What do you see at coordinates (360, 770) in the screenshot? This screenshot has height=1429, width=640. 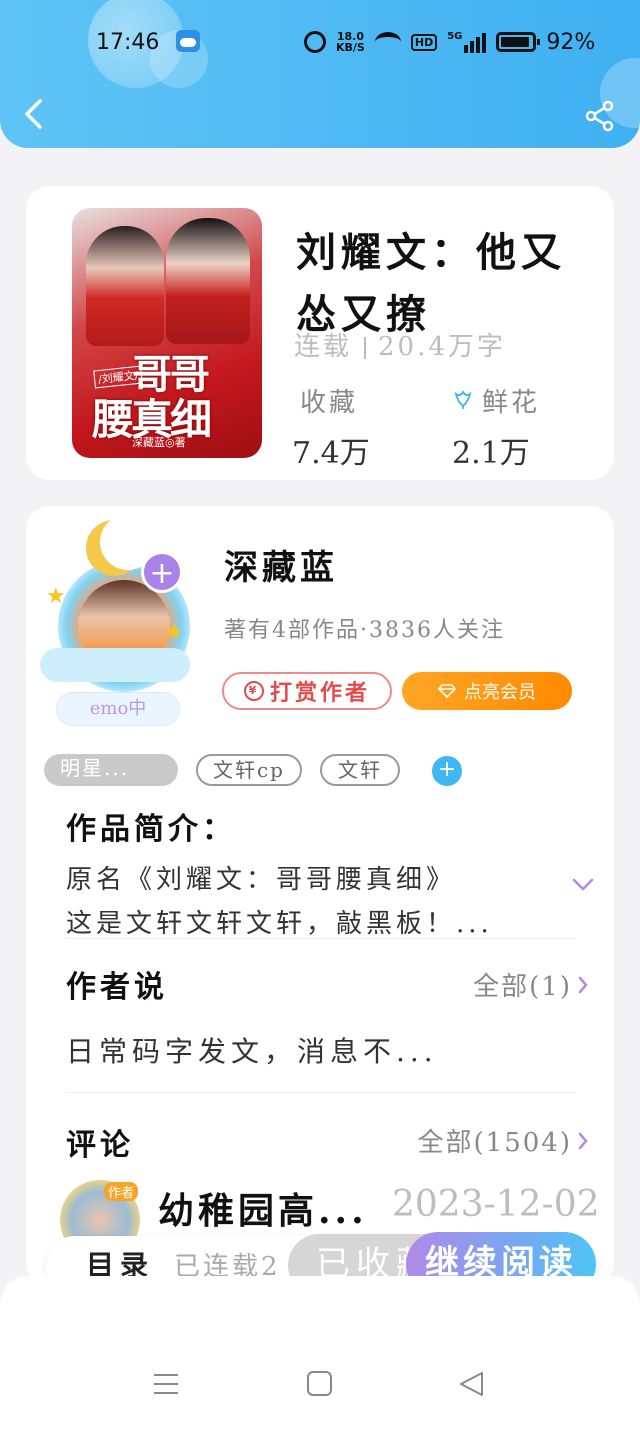 I see `tag-chip: 文轩` at bounding box center [360, 770].